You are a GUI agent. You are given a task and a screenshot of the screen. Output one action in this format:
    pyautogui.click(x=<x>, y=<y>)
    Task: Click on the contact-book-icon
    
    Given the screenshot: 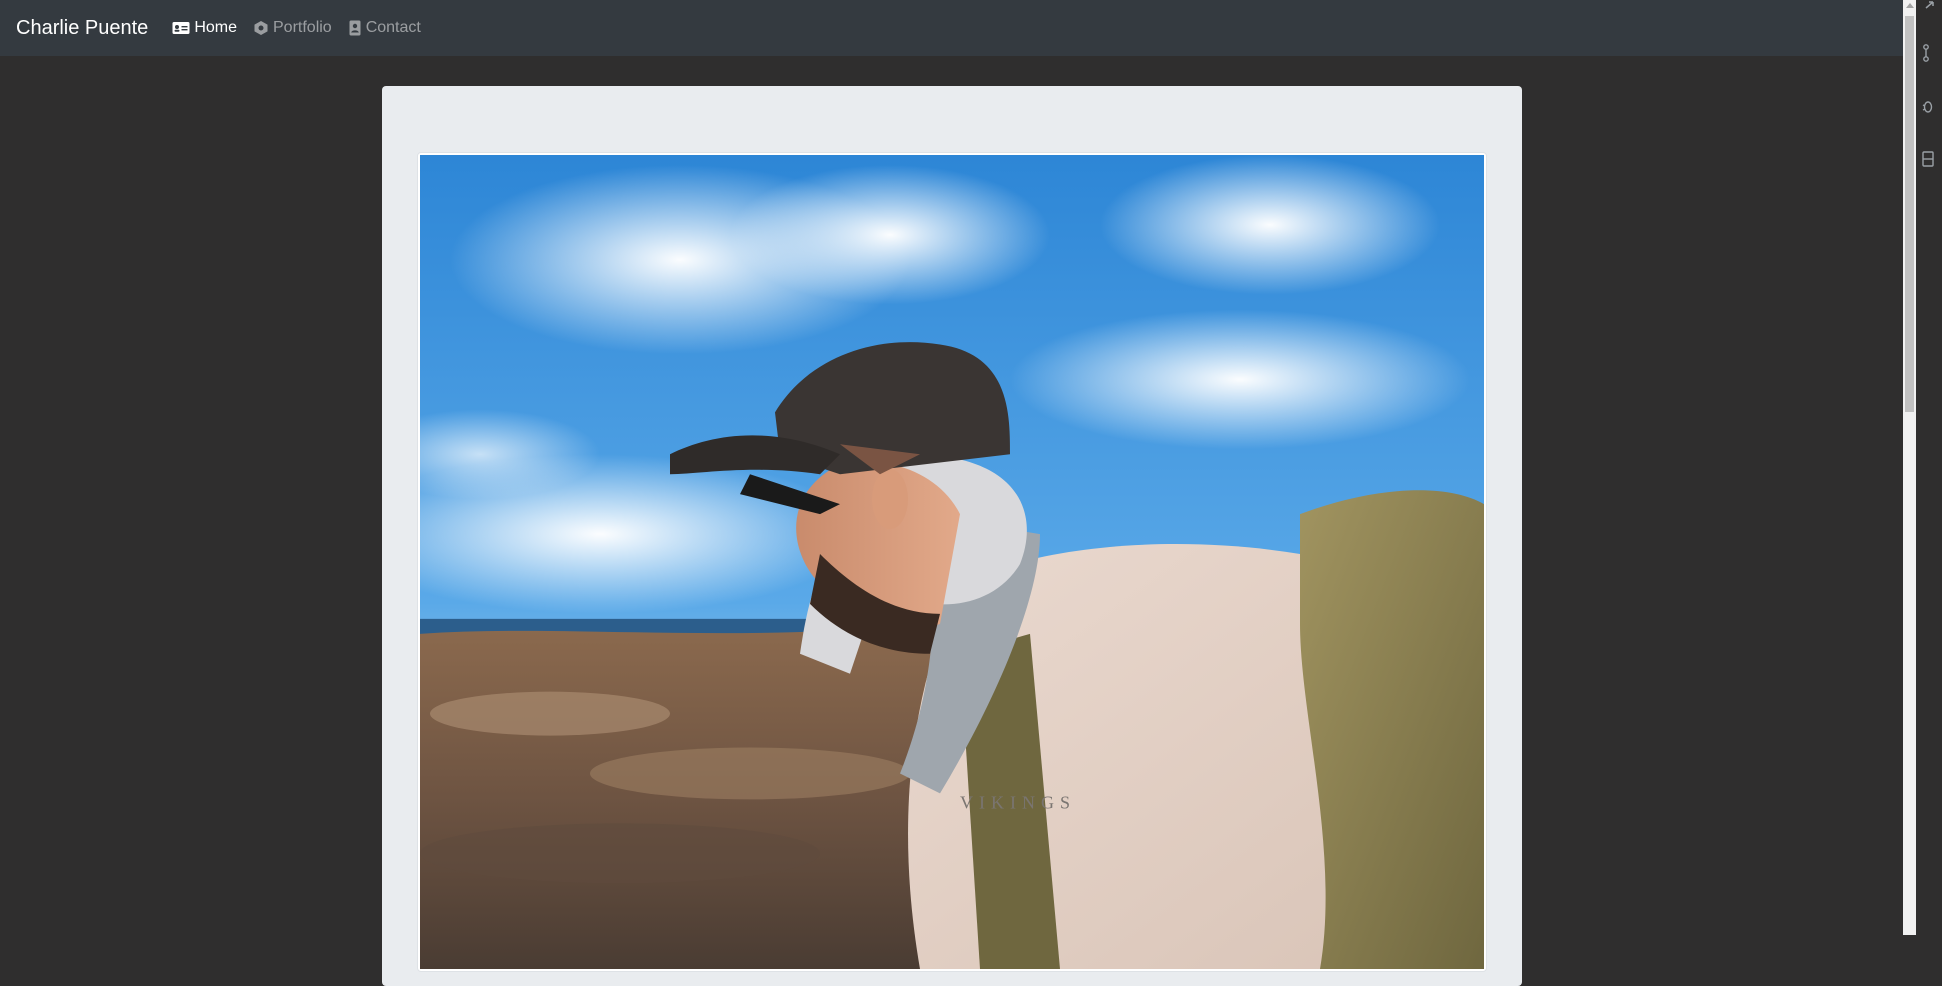 What is the action you would take?
    pyautogui.click(x=355, y=28)
    